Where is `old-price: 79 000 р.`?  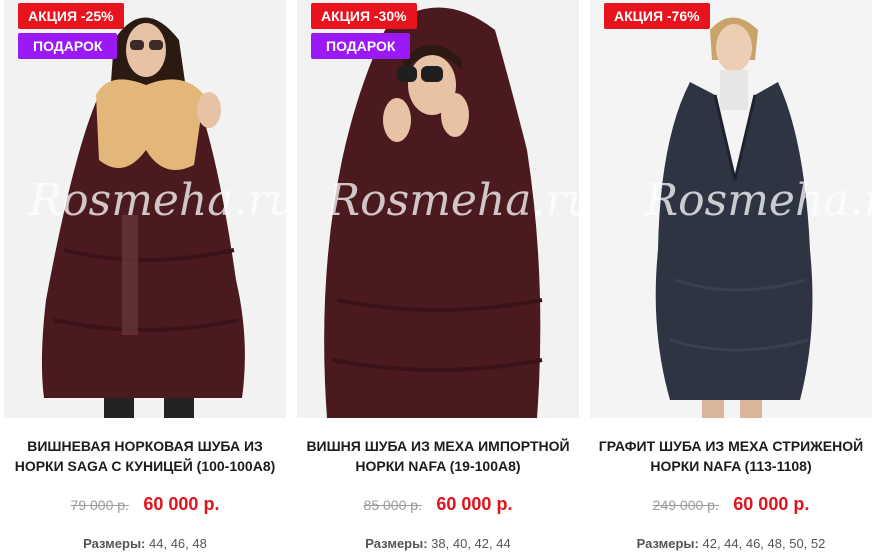 old-price: 79 000 р. is located at coordinates (99, 505).